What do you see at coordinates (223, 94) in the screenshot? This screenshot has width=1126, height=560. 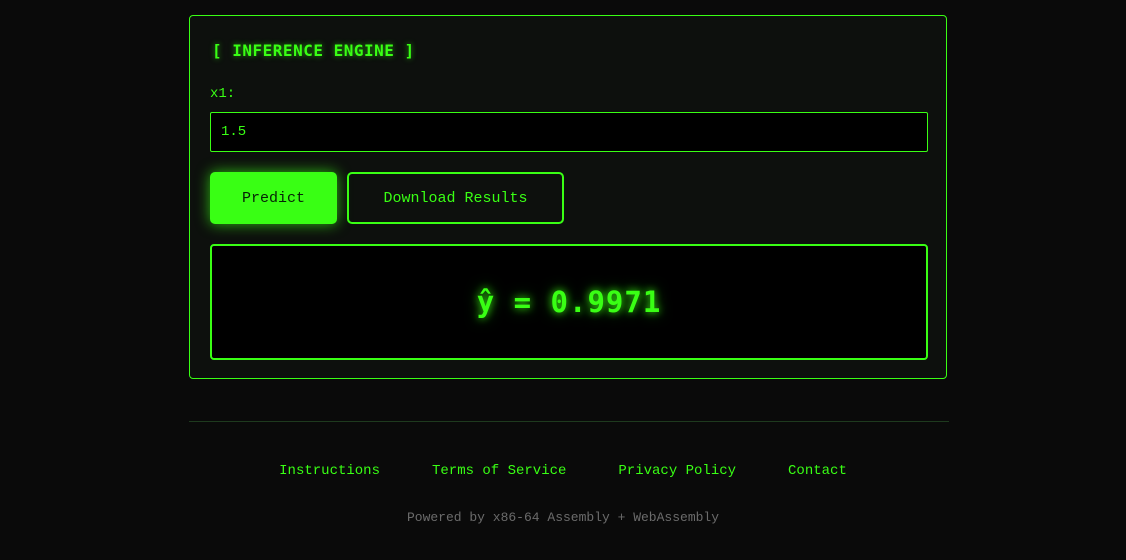 I see `x1-label: x1:` at bounding box center [223, 94].